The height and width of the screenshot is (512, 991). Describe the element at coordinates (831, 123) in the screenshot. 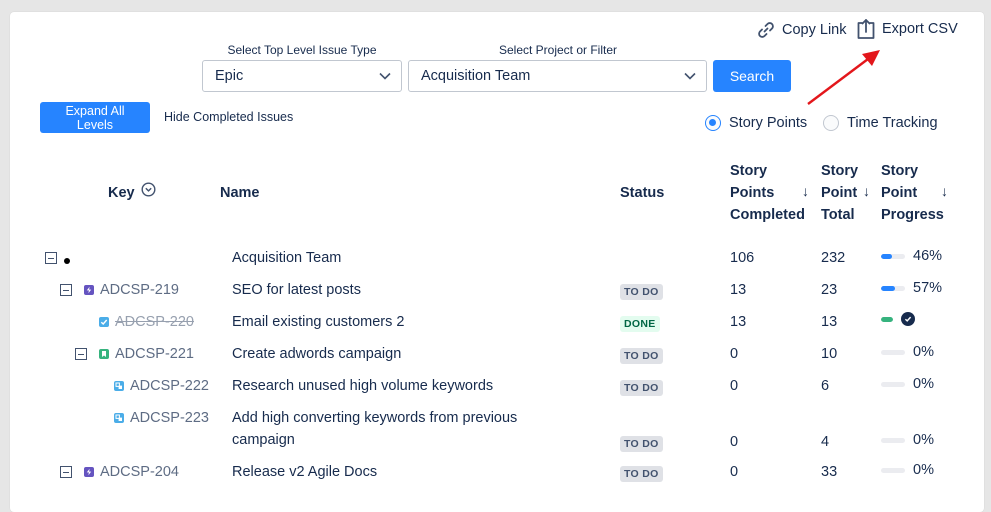

I see `radio-unselected-icon` at that location.